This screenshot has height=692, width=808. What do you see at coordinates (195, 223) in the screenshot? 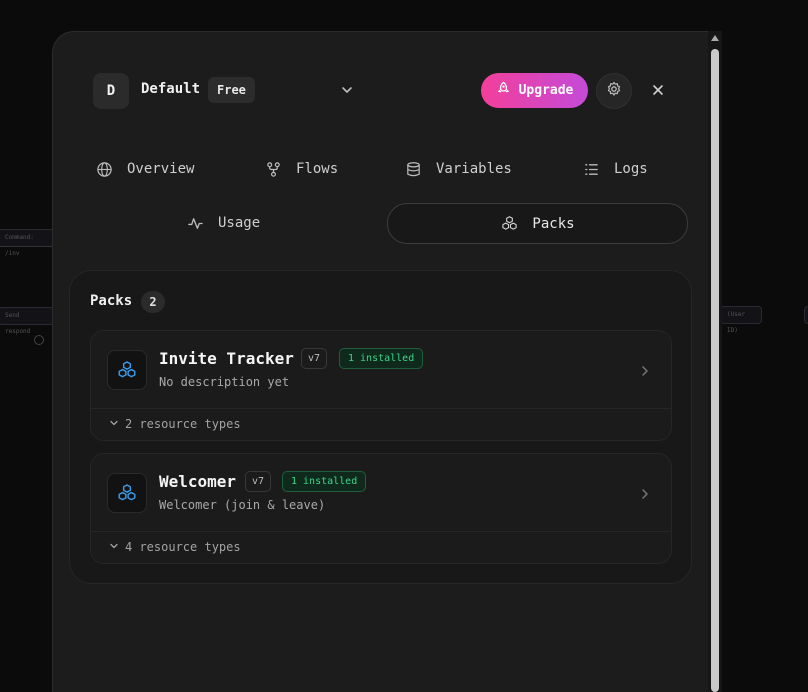
I see `activity-icon` at bounding box center [195, 223].